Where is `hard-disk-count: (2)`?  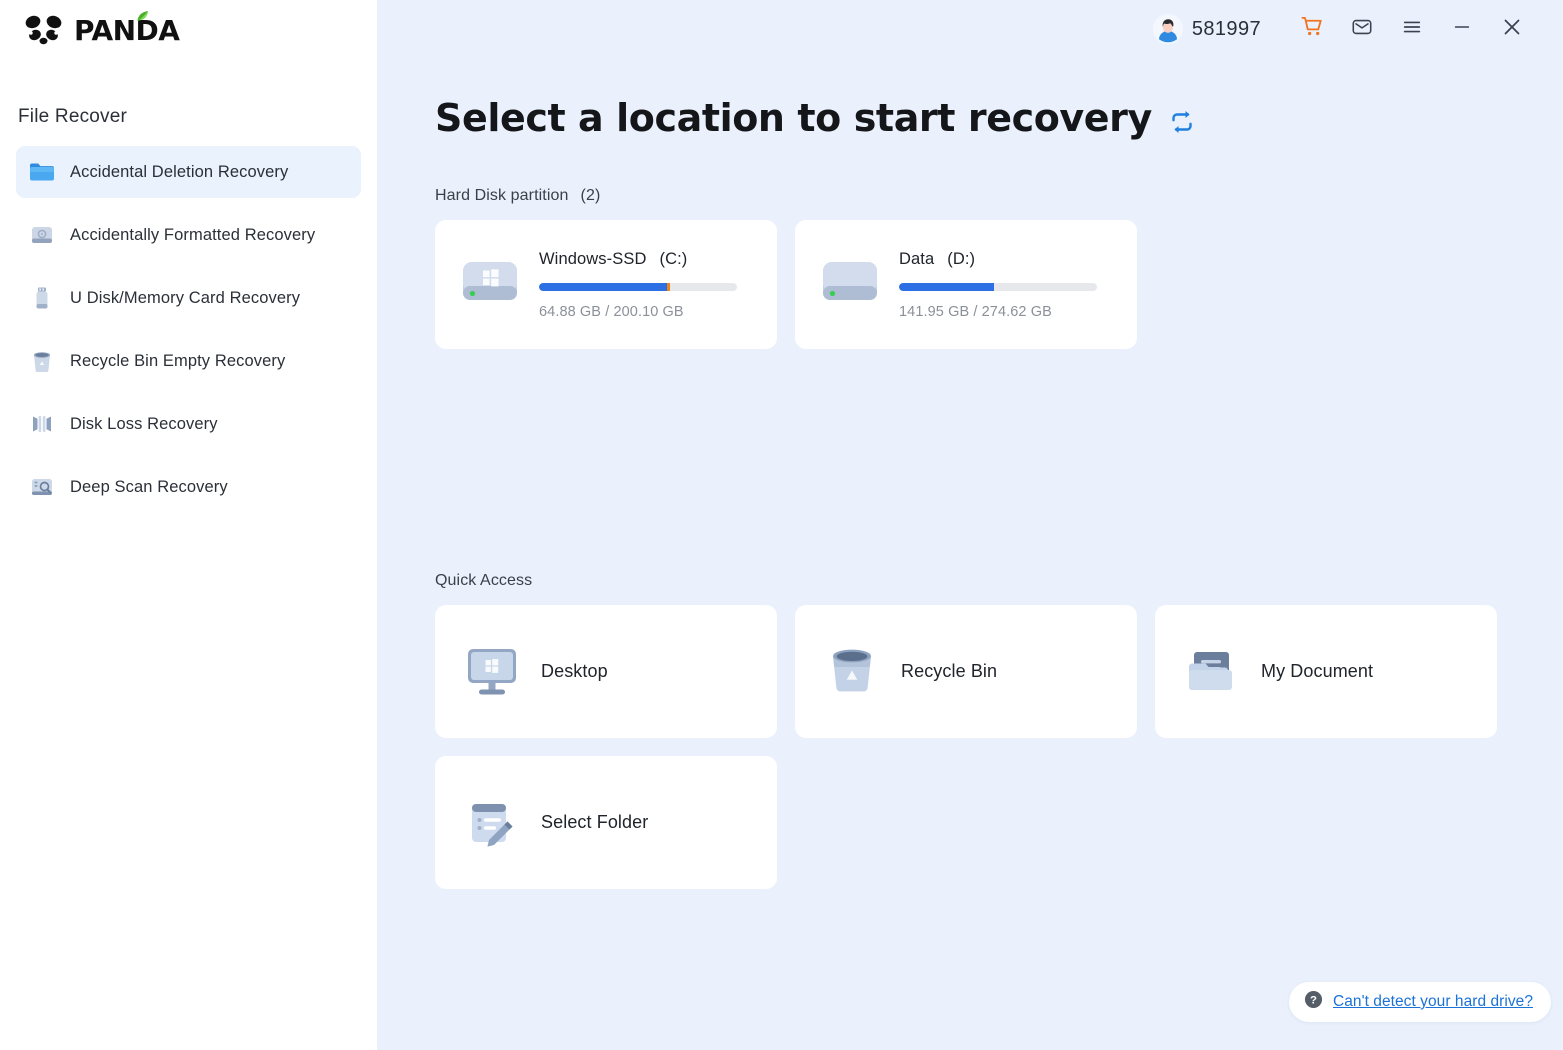
hard-disk-count: (2) is located at coordinates (590, 195).